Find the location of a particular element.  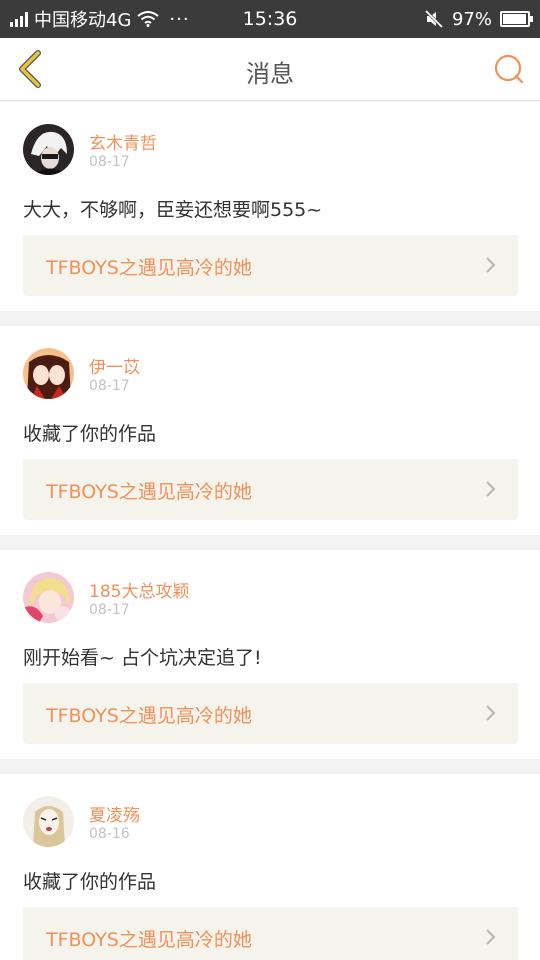

username: 伊一苡 is located at coordinates (114, 365).